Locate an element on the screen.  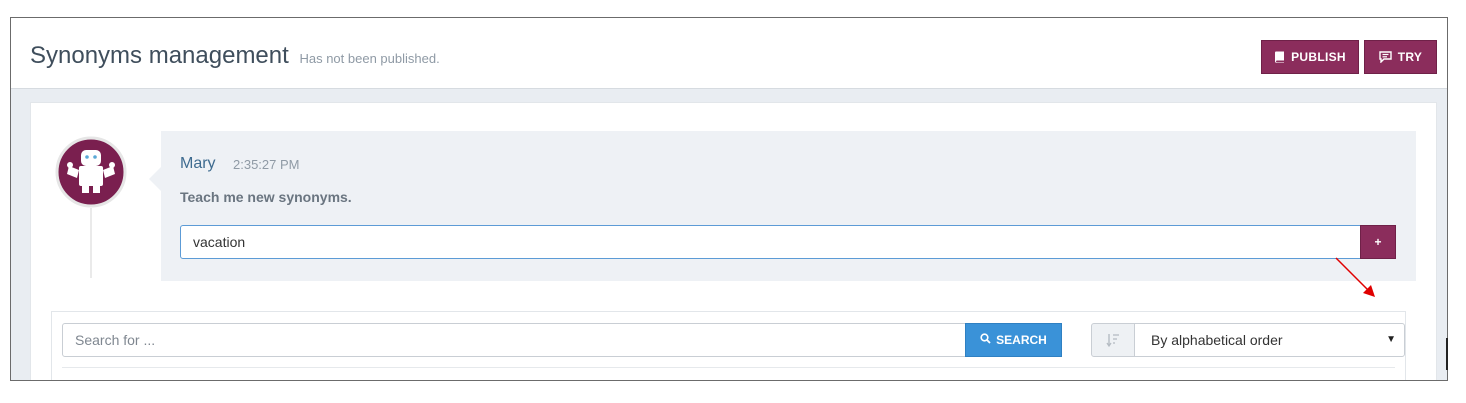
chevron-down-icon: ▼ is located at coordinates (1391, 339).